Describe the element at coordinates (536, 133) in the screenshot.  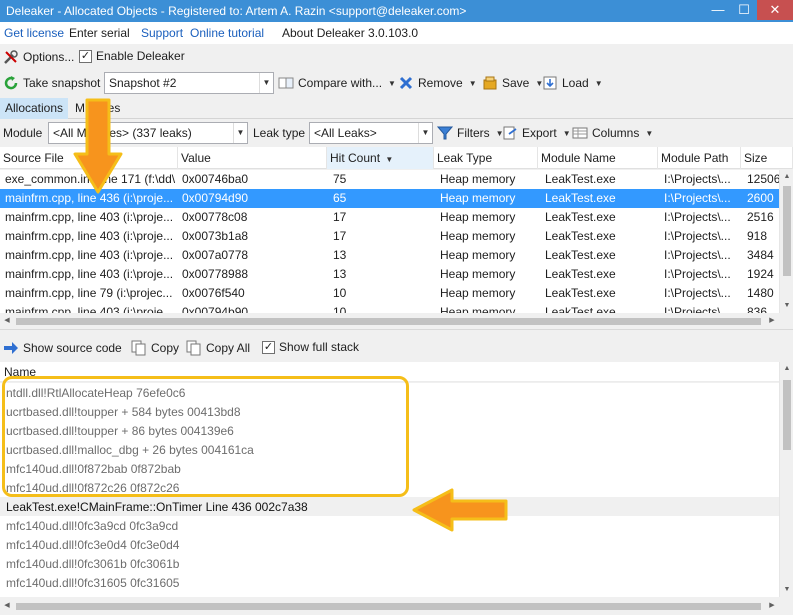
I see `export-button: Export ▼` at that location.